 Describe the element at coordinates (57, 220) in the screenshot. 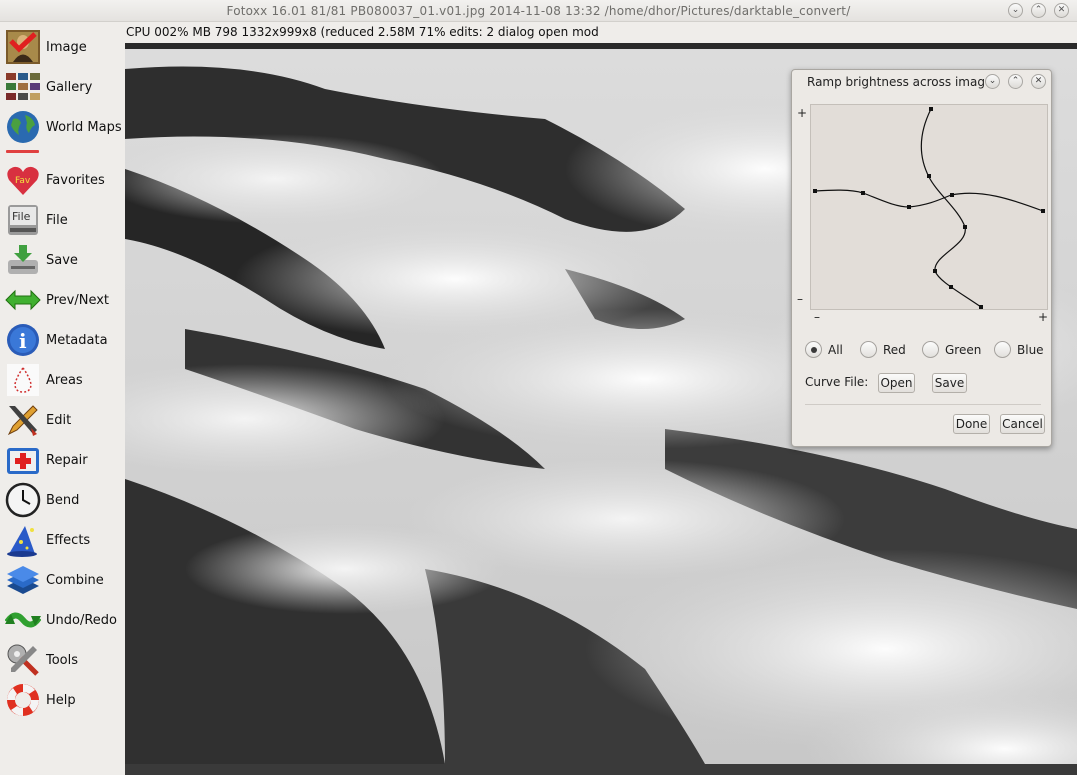

I see `sidebar-item-label: File` at that location.